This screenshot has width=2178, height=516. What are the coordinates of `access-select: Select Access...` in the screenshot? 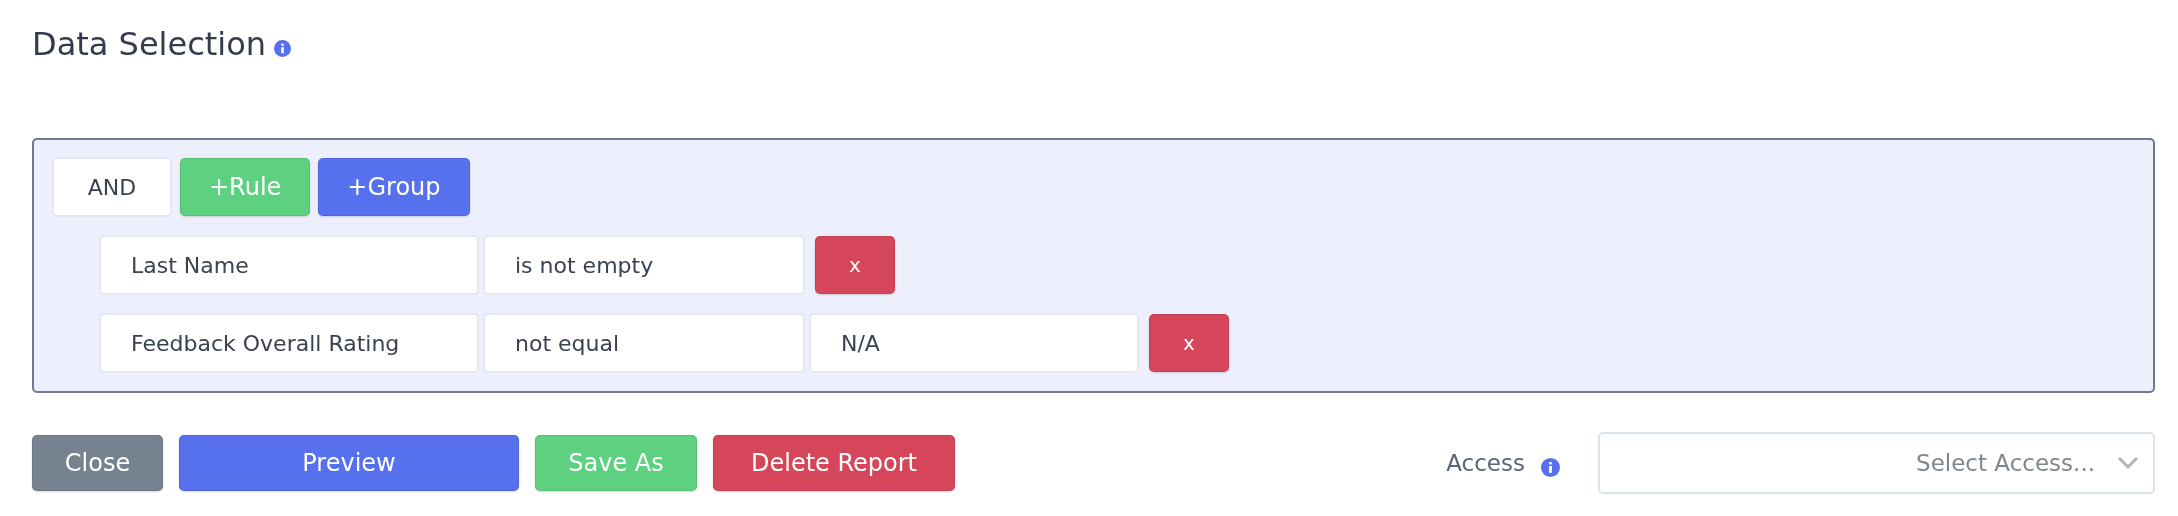 It's located at (1876, 463).